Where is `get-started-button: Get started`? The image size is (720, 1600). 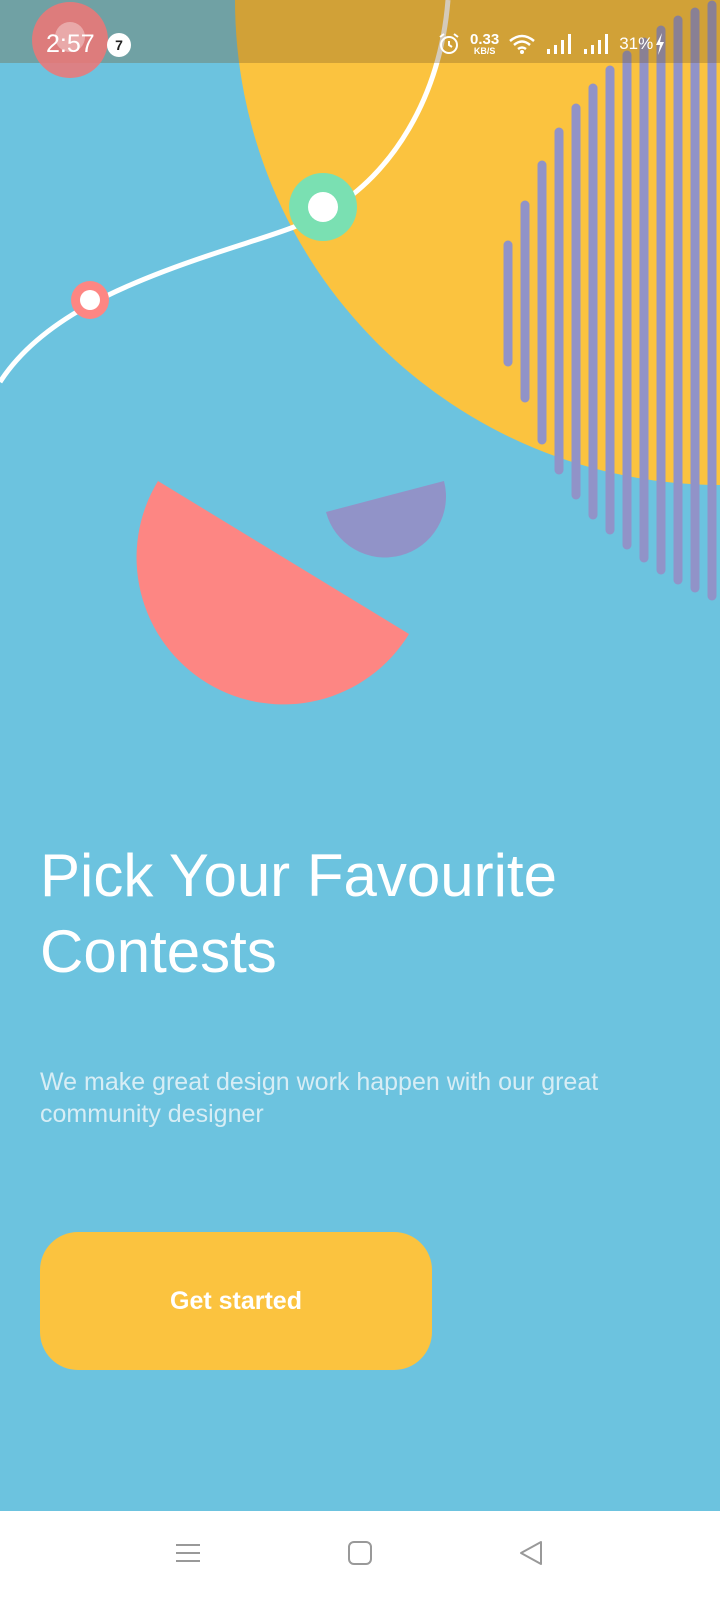
get-started-button: Get started is located at coordinates (236, 1301).